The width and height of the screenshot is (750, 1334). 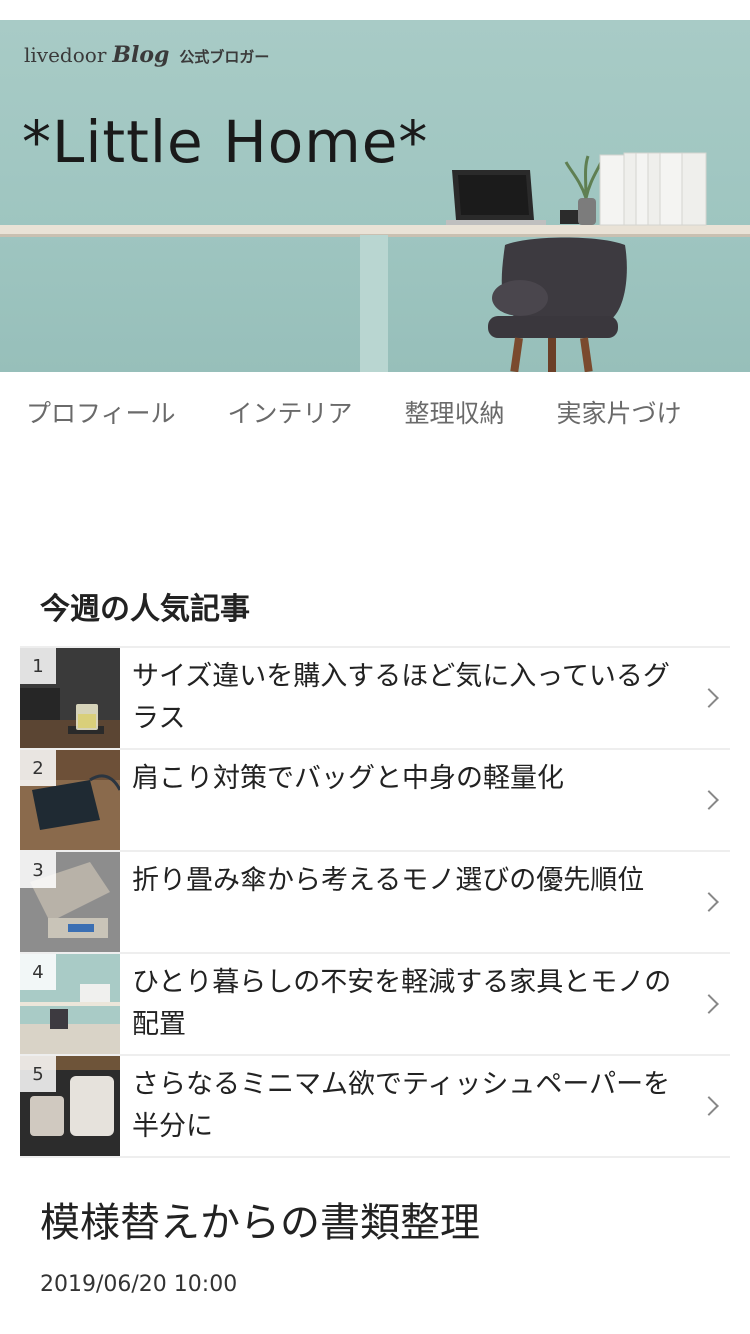 What do you see at coordinates (619, 412) in the screenshot?
I see `nav-item-family-home-tidying: 実家片づけ` at bounding box center [619, 412].